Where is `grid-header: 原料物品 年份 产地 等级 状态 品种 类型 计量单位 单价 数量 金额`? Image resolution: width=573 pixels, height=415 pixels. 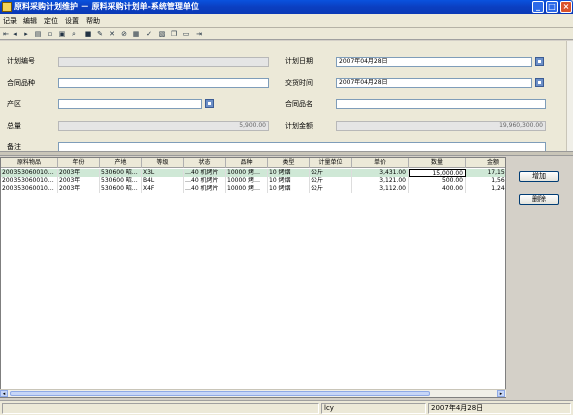
grid-header: 原料物品 年份 产地 等级 状态 品种 类型 计量单位 单价 数量 金额 is located at coordinates (253, 163).